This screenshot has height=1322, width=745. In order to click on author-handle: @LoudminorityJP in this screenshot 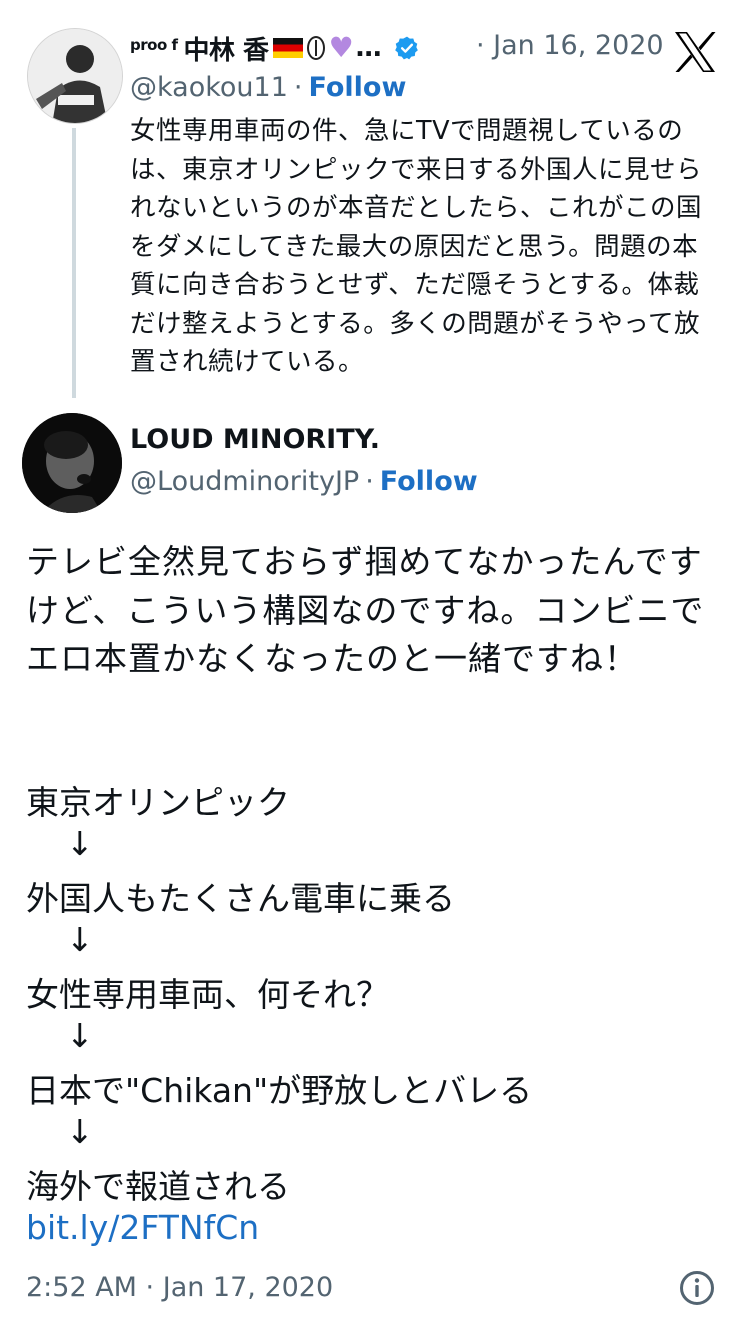, I will do `click(244, 481)`.